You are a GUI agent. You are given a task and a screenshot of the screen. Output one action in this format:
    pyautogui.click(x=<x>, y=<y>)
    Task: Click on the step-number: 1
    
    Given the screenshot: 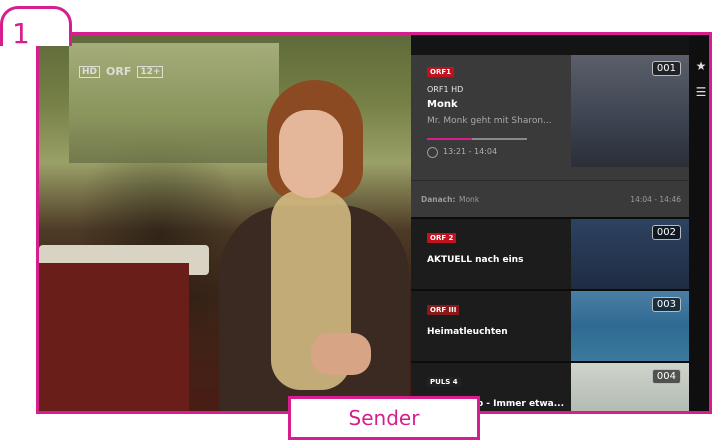 What is the action you would take?
    pyautogui.click(x=21, y=33)
    